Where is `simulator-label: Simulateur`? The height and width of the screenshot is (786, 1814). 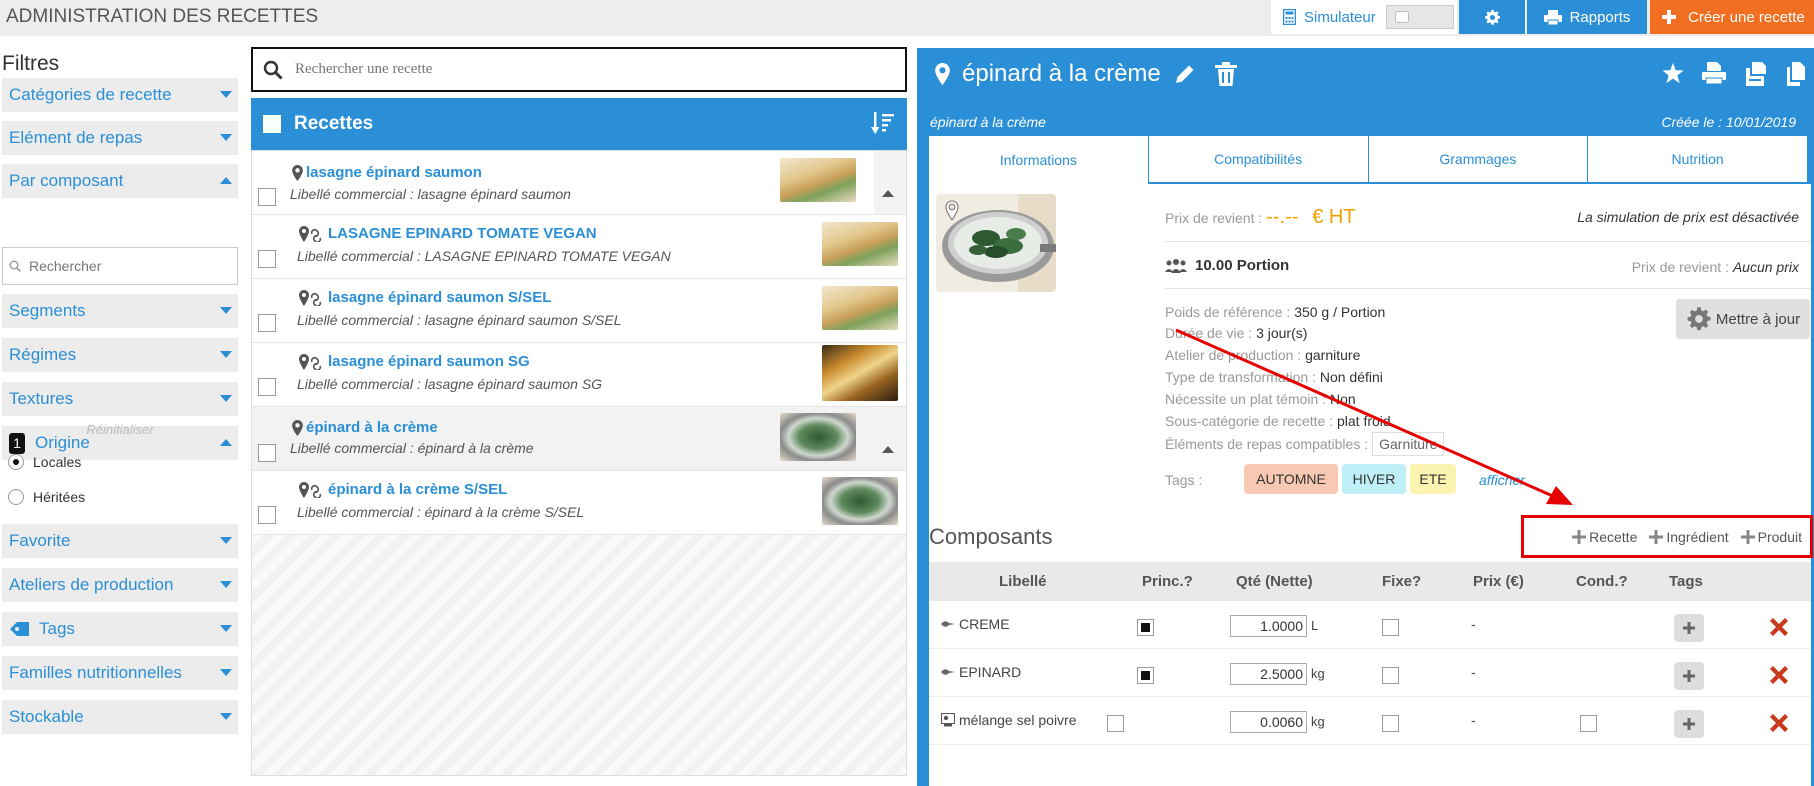
simulator-label: Simulateur is located at coordinates (1340, 17).